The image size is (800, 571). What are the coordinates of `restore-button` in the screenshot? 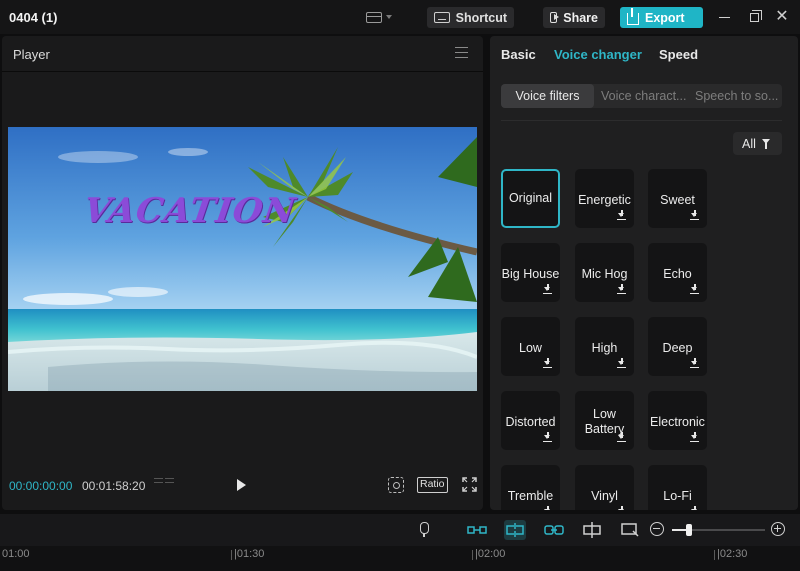 It's located at (754, 17).